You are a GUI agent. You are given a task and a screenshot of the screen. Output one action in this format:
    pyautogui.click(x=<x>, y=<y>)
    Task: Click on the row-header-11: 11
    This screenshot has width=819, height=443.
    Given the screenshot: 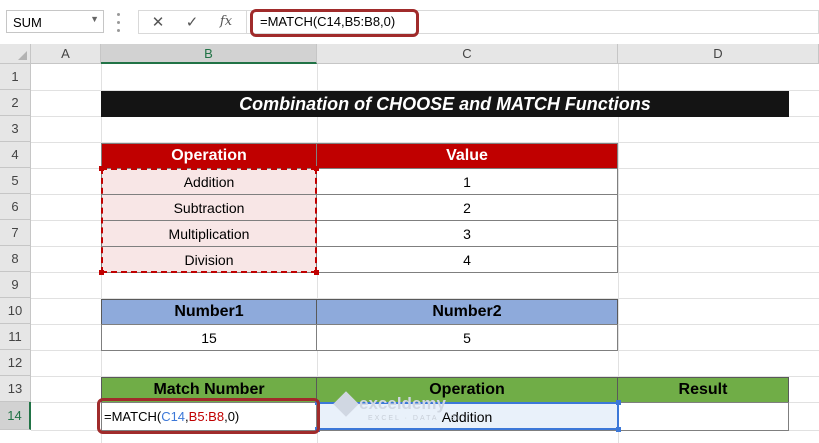 What is the action you would take?
    pyautogui.click(x=15, y=337)
    